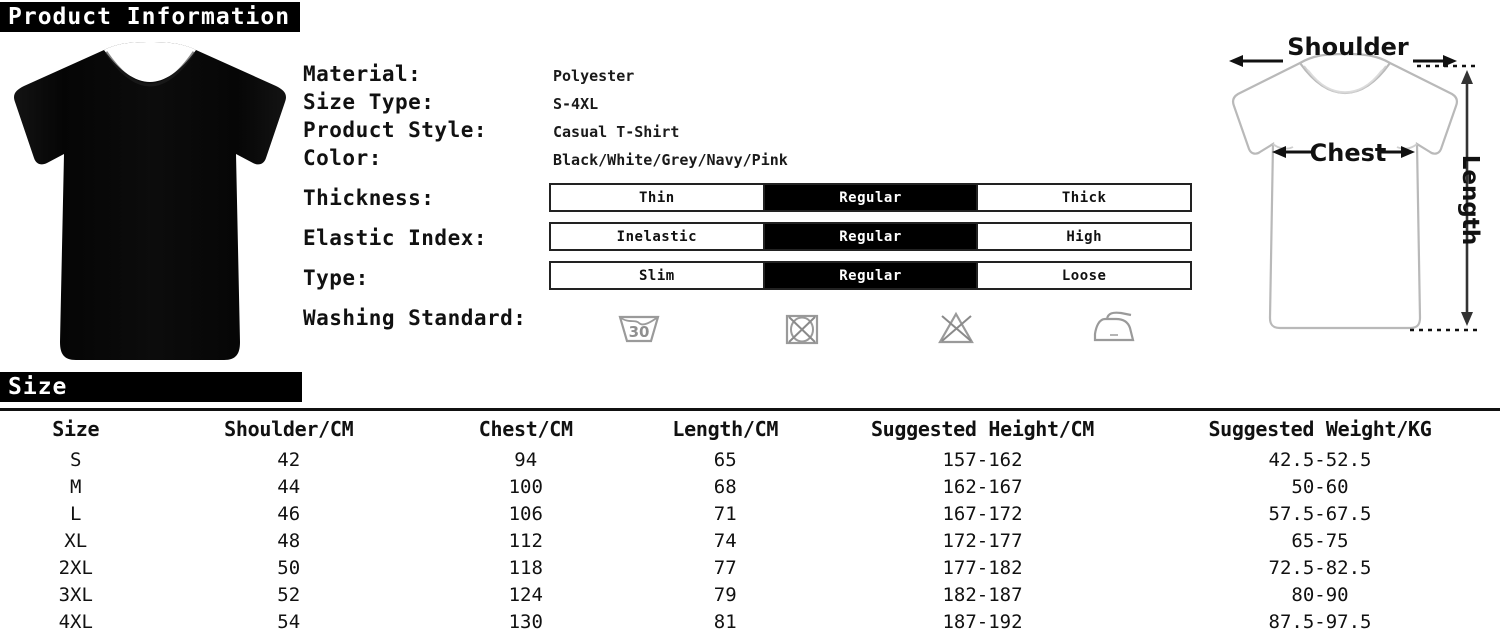 Image resolution: width=1500 pixels, height=642 pixels. I want to click on cell-weight: 87.5-97.5, so click(1320, 621).